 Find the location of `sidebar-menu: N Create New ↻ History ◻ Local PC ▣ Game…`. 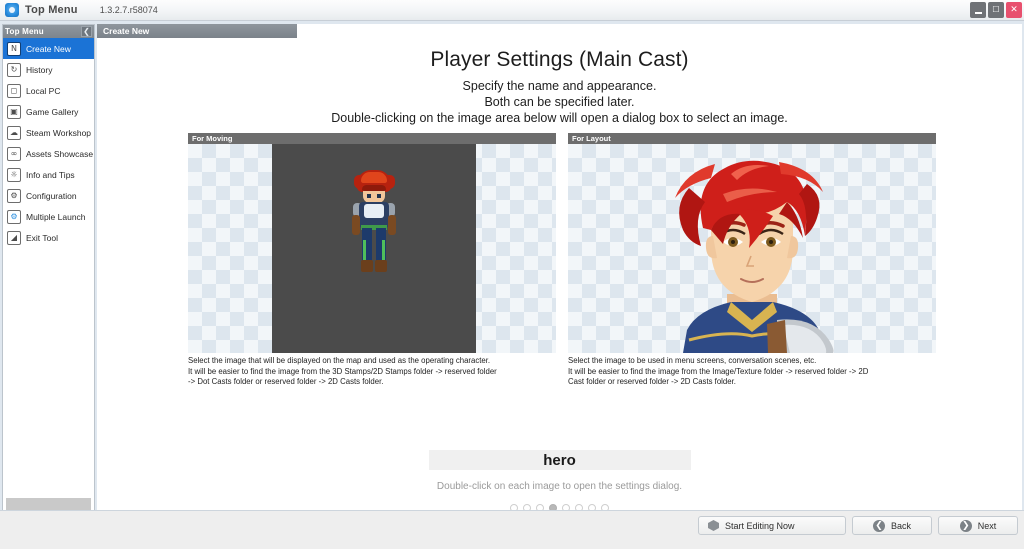

sidebar-menu: N Create New ↻ History ◻ Local PC ▣ Game… is located at coordinates (48, 143).